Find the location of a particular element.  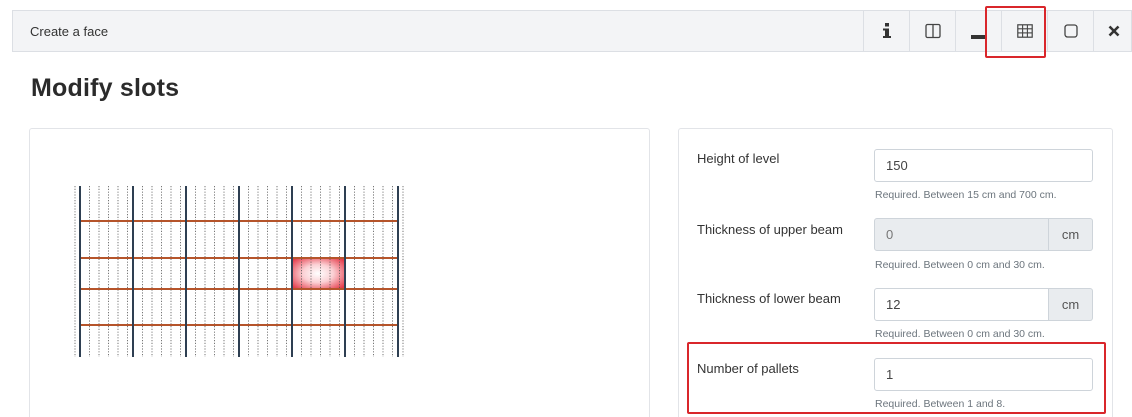

split-view-button is located at coordinates (932, 31).